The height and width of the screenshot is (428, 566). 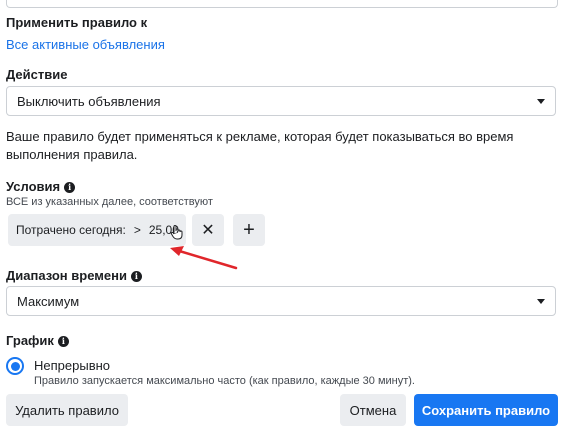 I want to click on time-range-title-text: Диапазон времени, so click(x=66, y=275).